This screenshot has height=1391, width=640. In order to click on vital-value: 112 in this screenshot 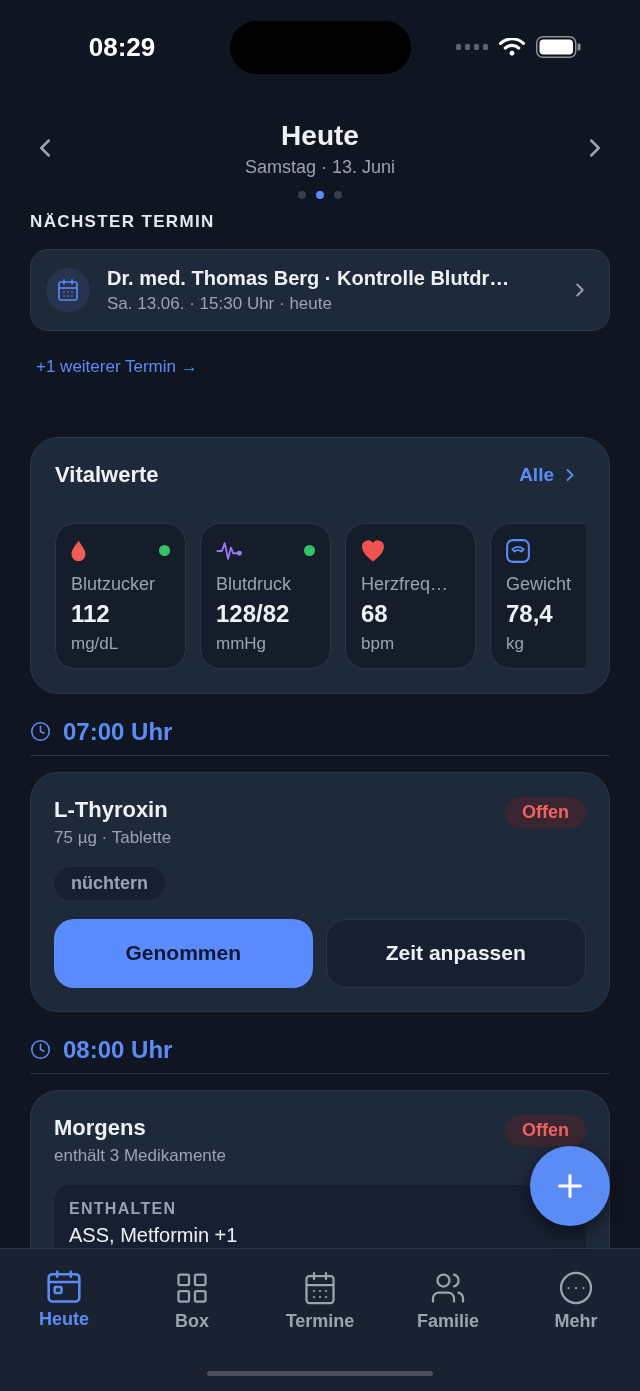, I will do `click(91, 613)`.